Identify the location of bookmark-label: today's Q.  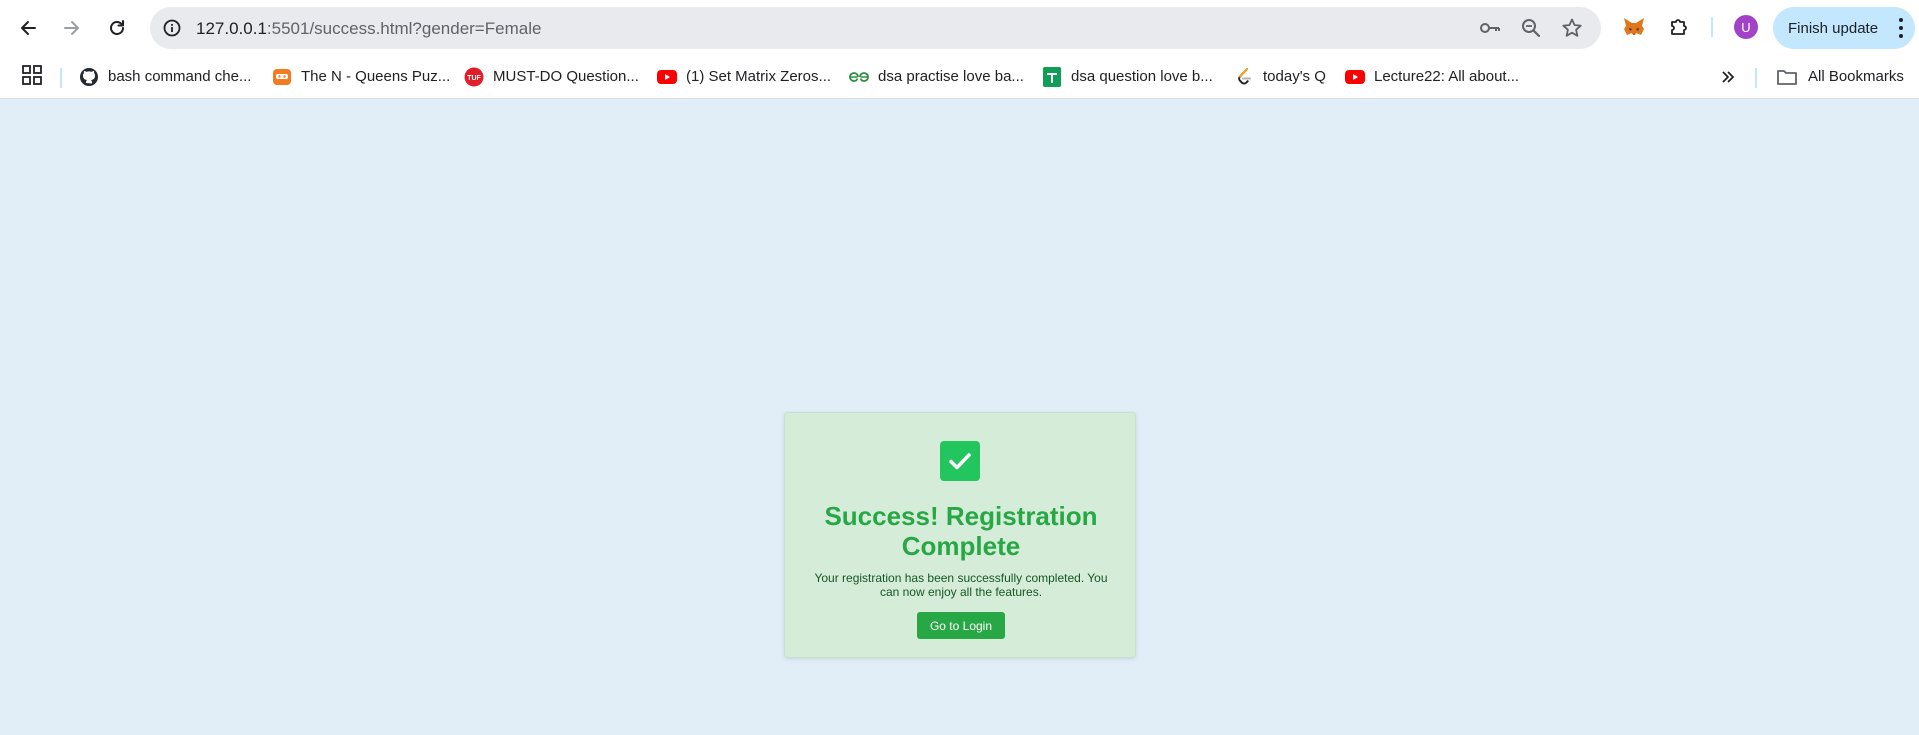
(1294, 76).